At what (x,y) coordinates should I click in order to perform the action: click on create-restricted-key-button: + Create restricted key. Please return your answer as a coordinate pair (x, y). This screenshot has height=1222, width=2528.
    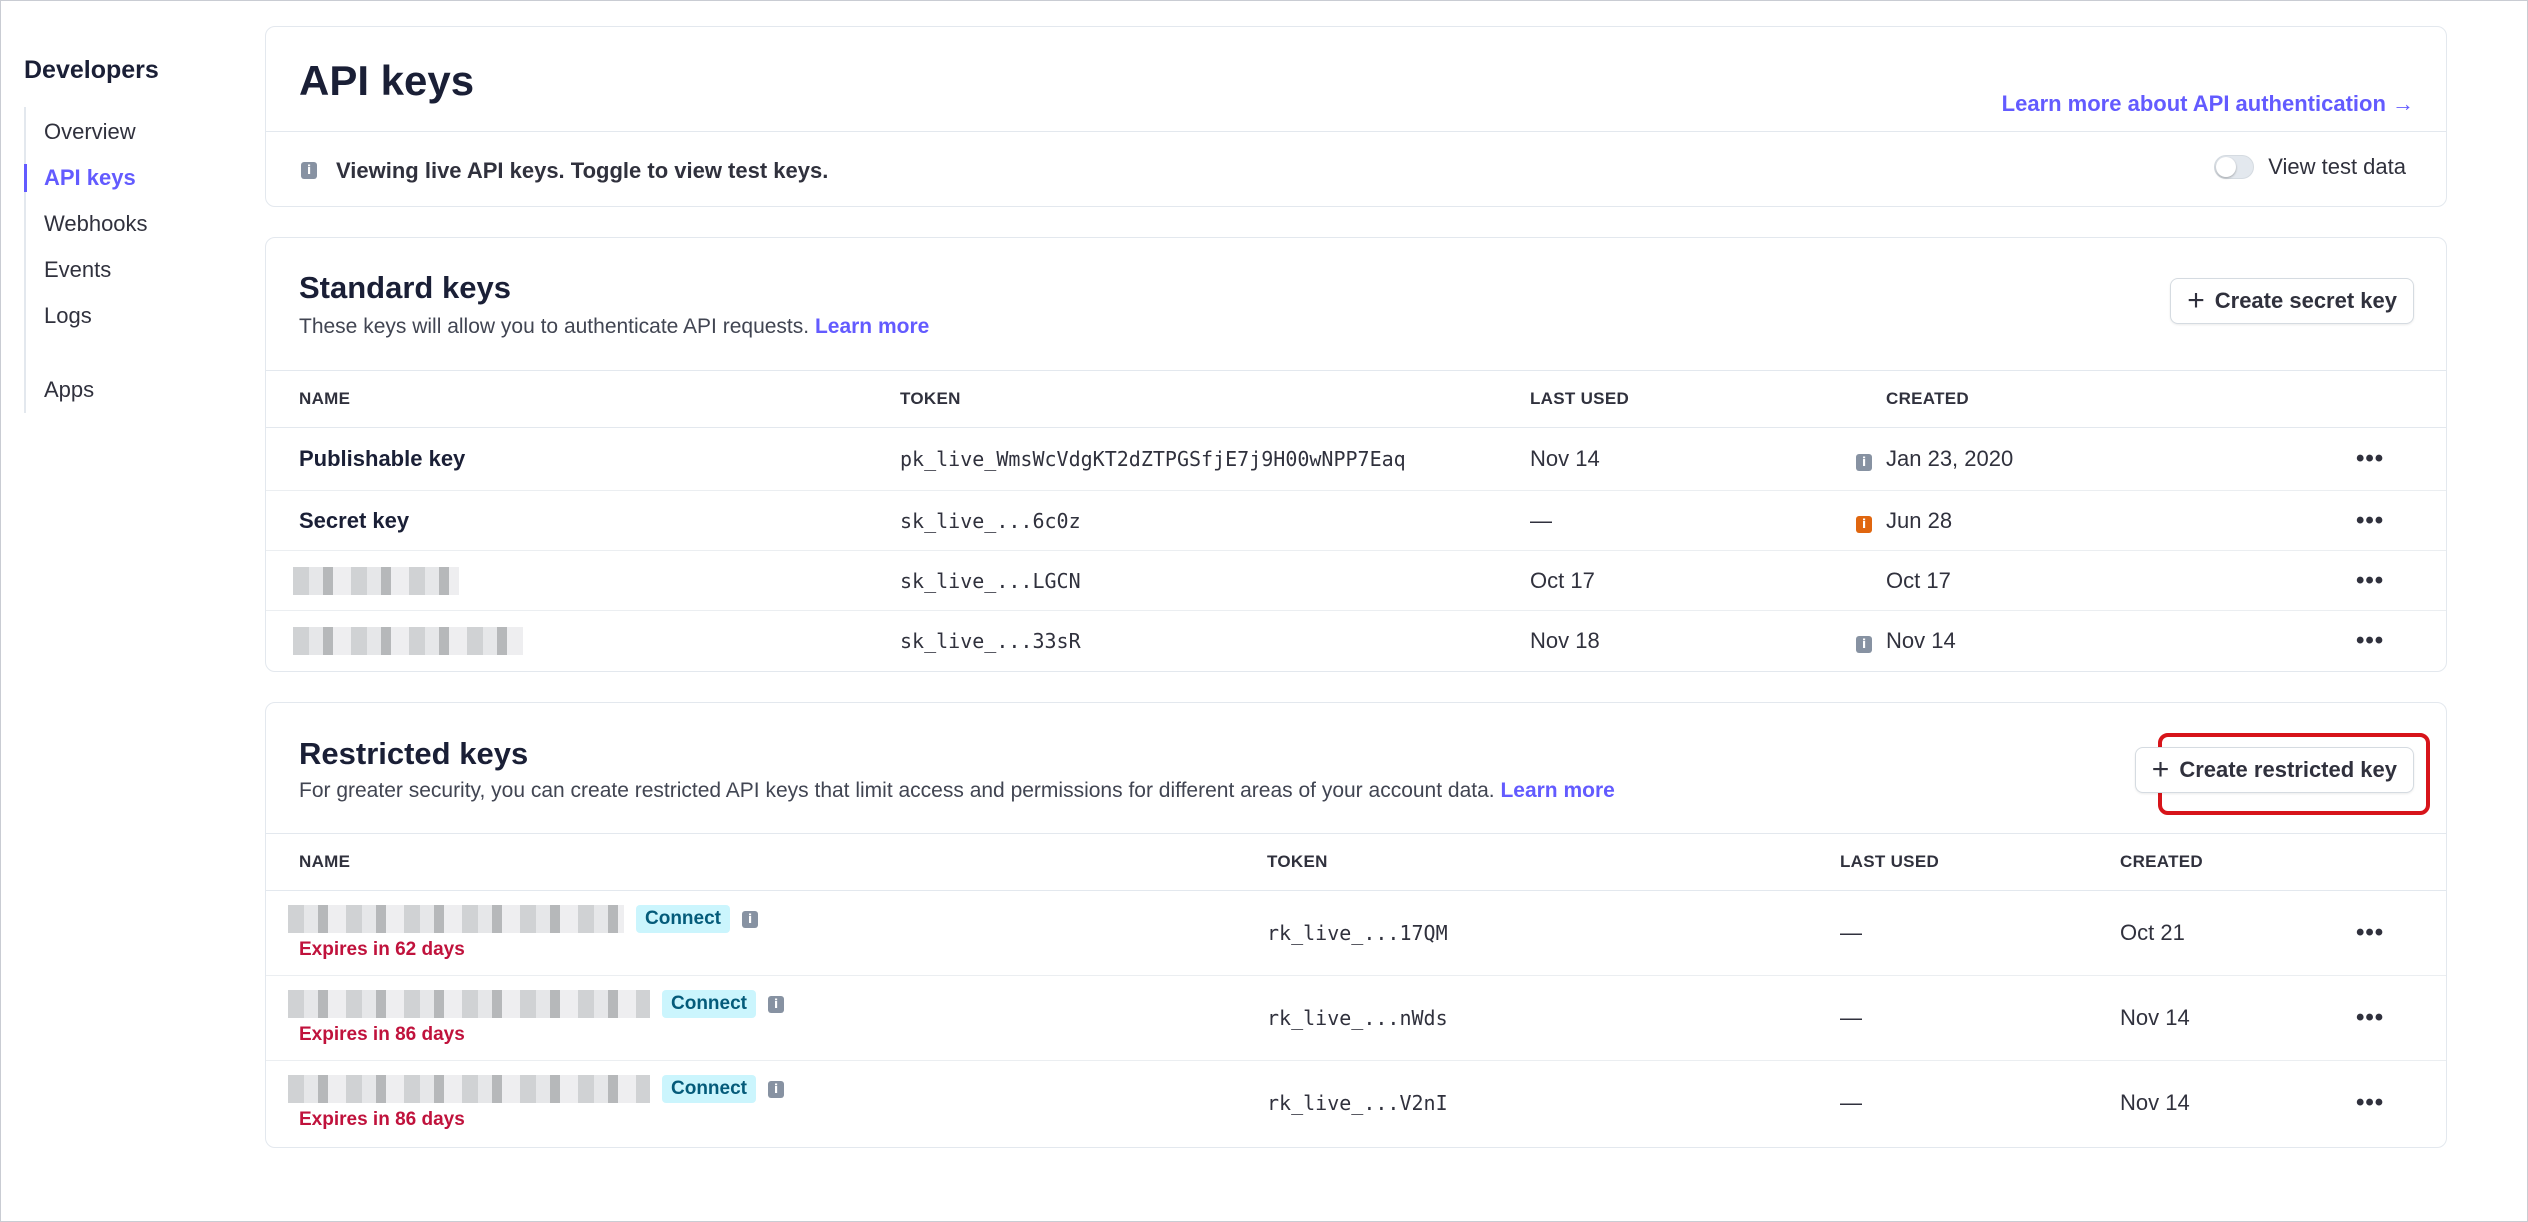
    Looking at the image, I should click on (2274, 770).